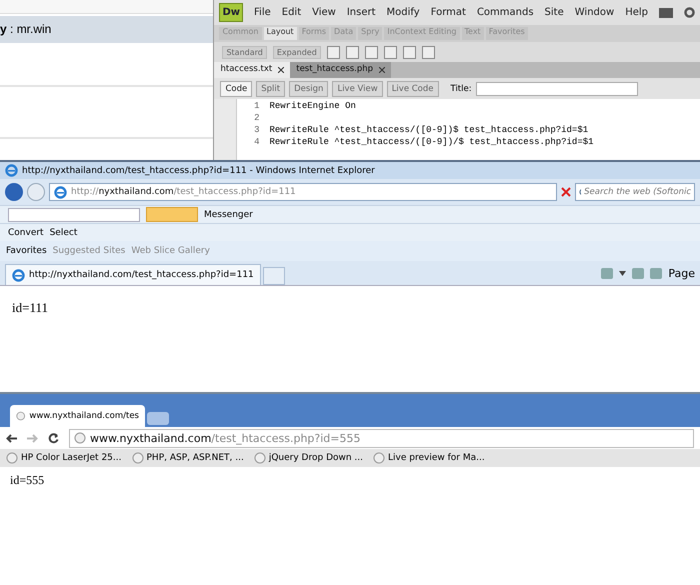  What do you see at coordinates (638, 273) in the screenshot?
I see `feed-icon` at bounding box center [638, 273].